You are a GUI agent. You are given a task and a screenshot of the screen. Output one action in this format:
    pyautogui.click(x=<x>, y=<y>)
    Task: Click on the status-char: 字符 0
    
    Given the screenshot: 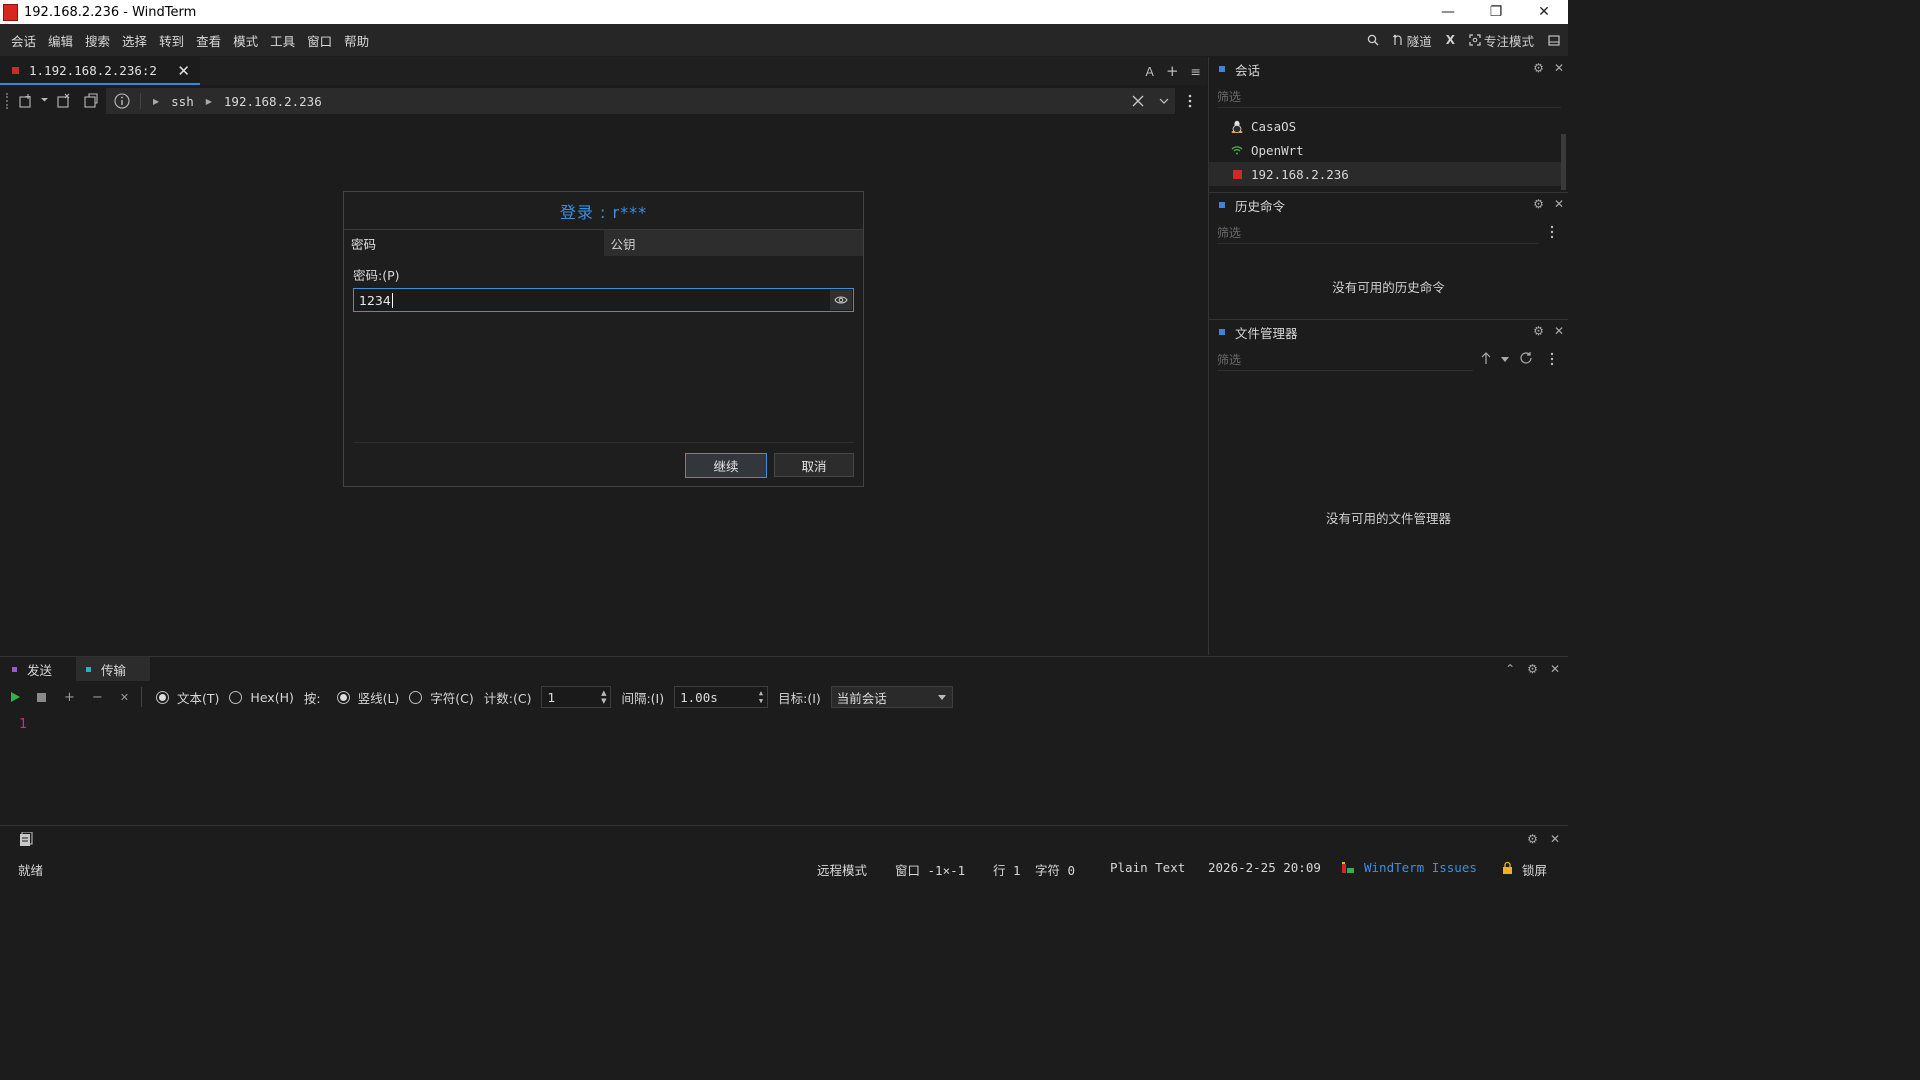 What is the action you would take?
    pyautogui.click(x=1055, y=869)
    